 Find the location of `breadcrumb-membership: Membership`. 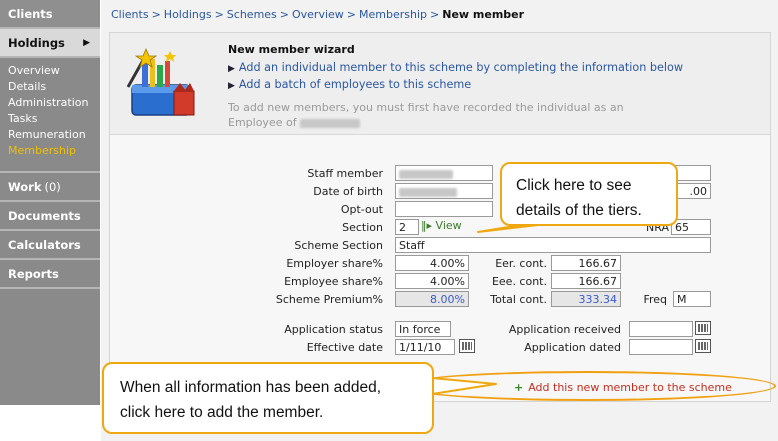

breadcrumb-membership: Membership is located at coordinates (393, 14).